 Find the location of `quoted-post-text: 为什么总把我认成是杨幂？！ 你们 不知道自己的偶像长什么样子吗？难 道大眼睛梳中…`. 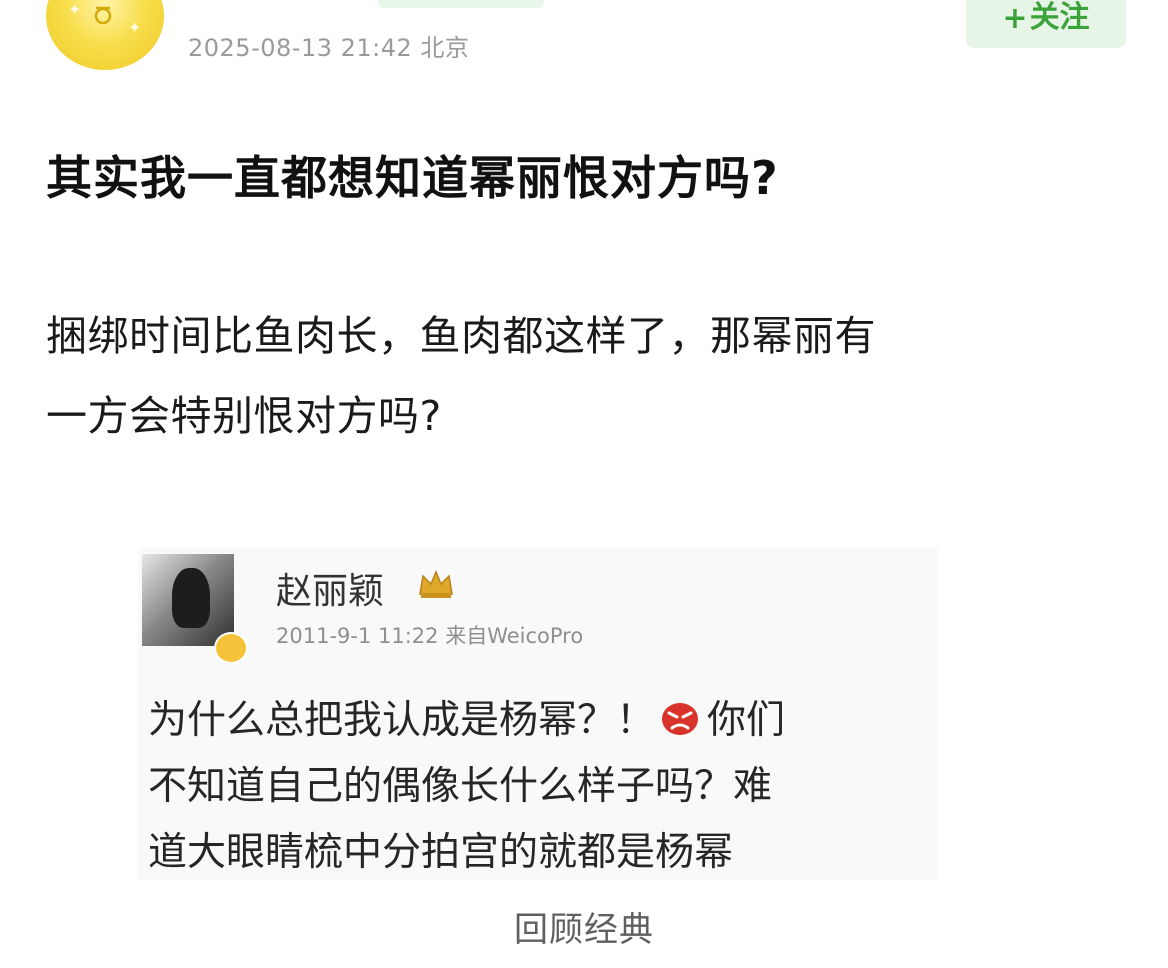

quoted-post-text: 为什么总把我认成是杨幂？！ 你们 不知道自己的偶像长什么样子吗？难 道大眼睛梳中… is located at coordinates (543, 787).